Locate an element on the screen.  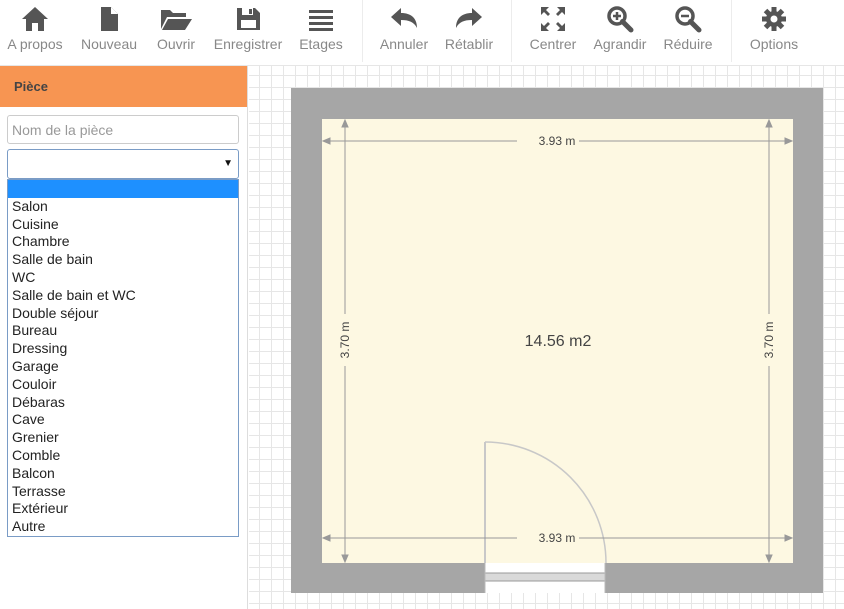
room-type-option: Balcon is located at coordinates (123, 474).